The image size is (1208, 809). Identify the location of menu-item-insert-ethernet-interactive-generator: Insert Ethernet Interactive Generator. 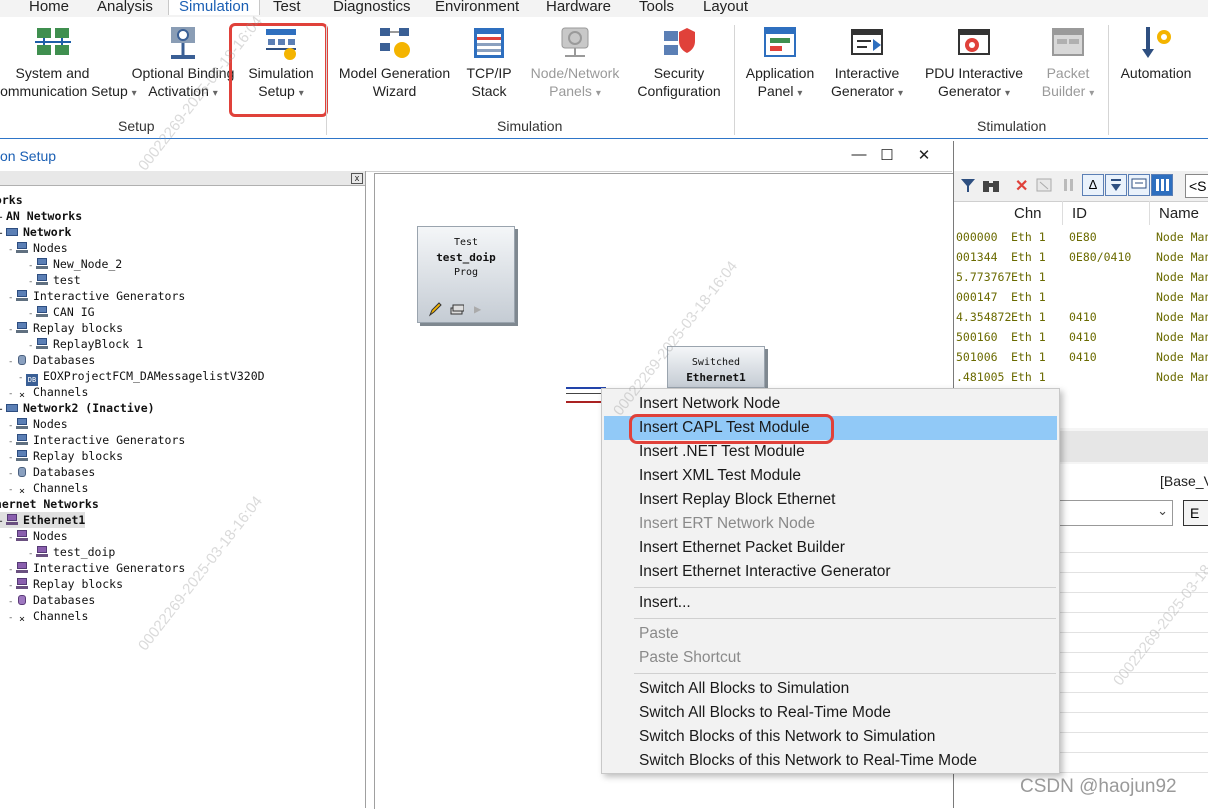
(830, 572).